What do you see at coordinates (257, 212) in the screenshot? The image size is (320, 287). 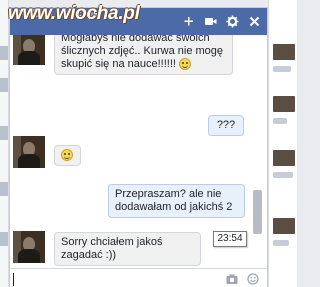 I see `scrollbar` at bounding box center [257, 212].